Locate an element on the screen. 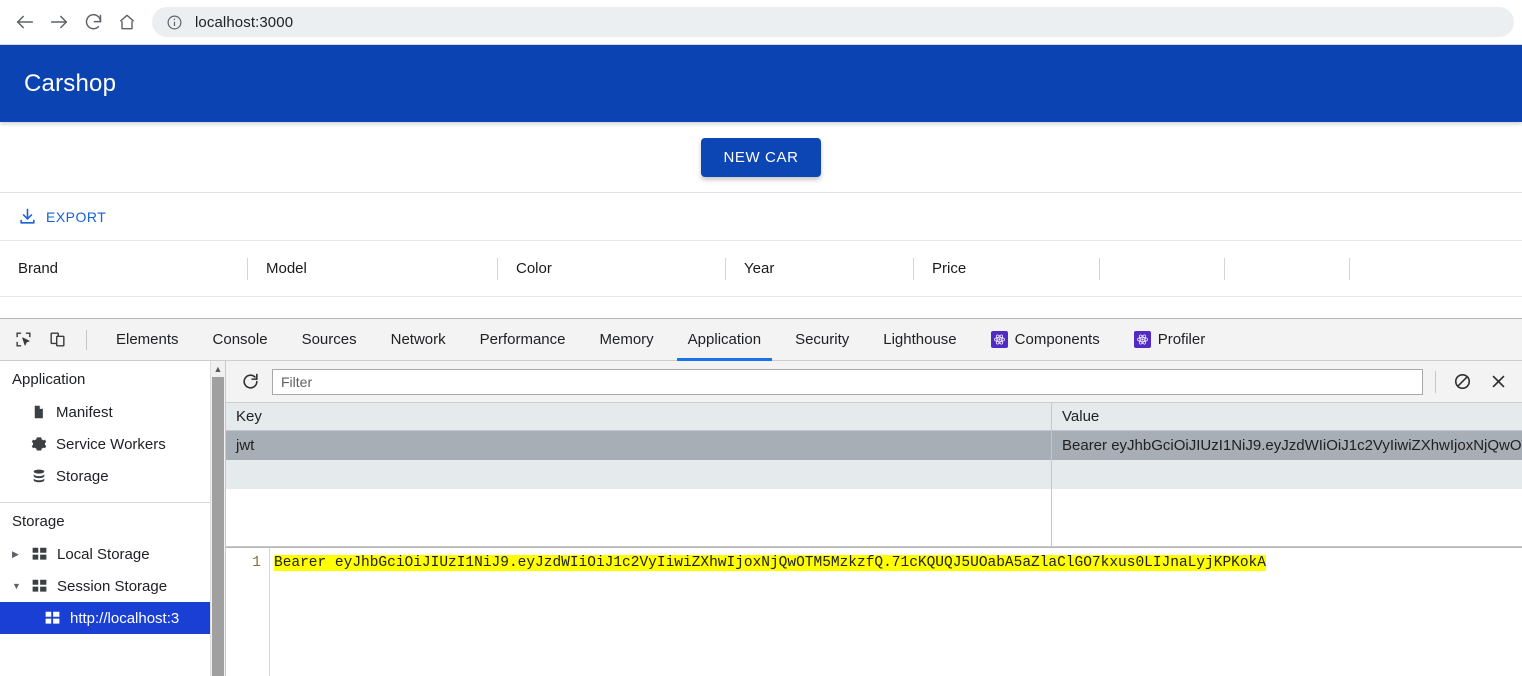 The image size is (1522, 676). sidebar-section-storage: Storage is located at coordinates (38, 521).